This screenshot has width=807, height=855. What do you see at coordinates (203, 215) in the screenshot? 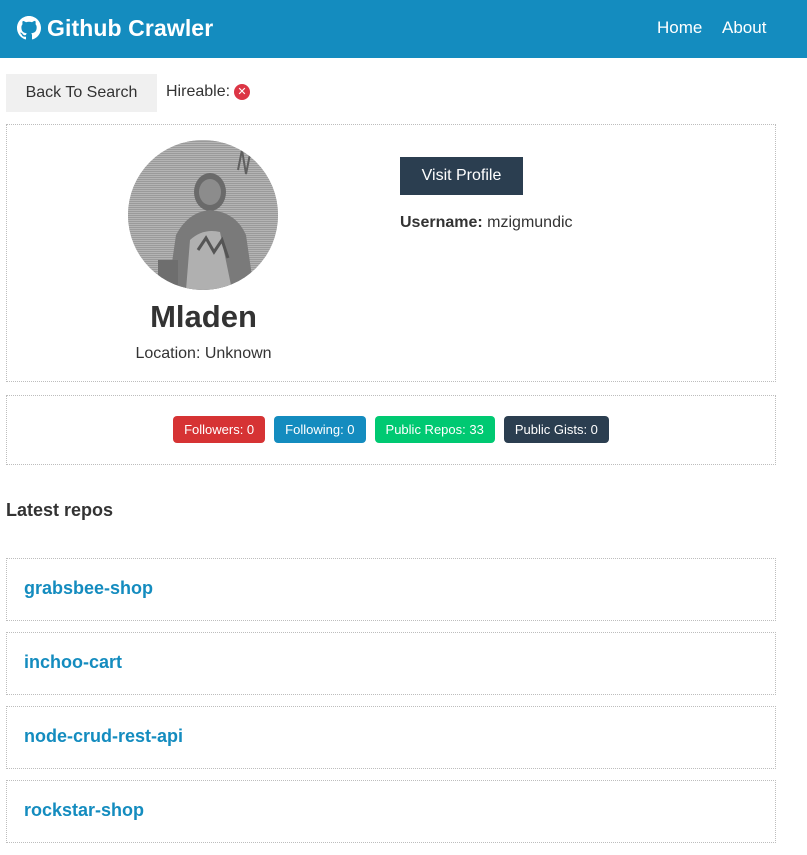
I see `avatar` at bounding box center [203, 215].